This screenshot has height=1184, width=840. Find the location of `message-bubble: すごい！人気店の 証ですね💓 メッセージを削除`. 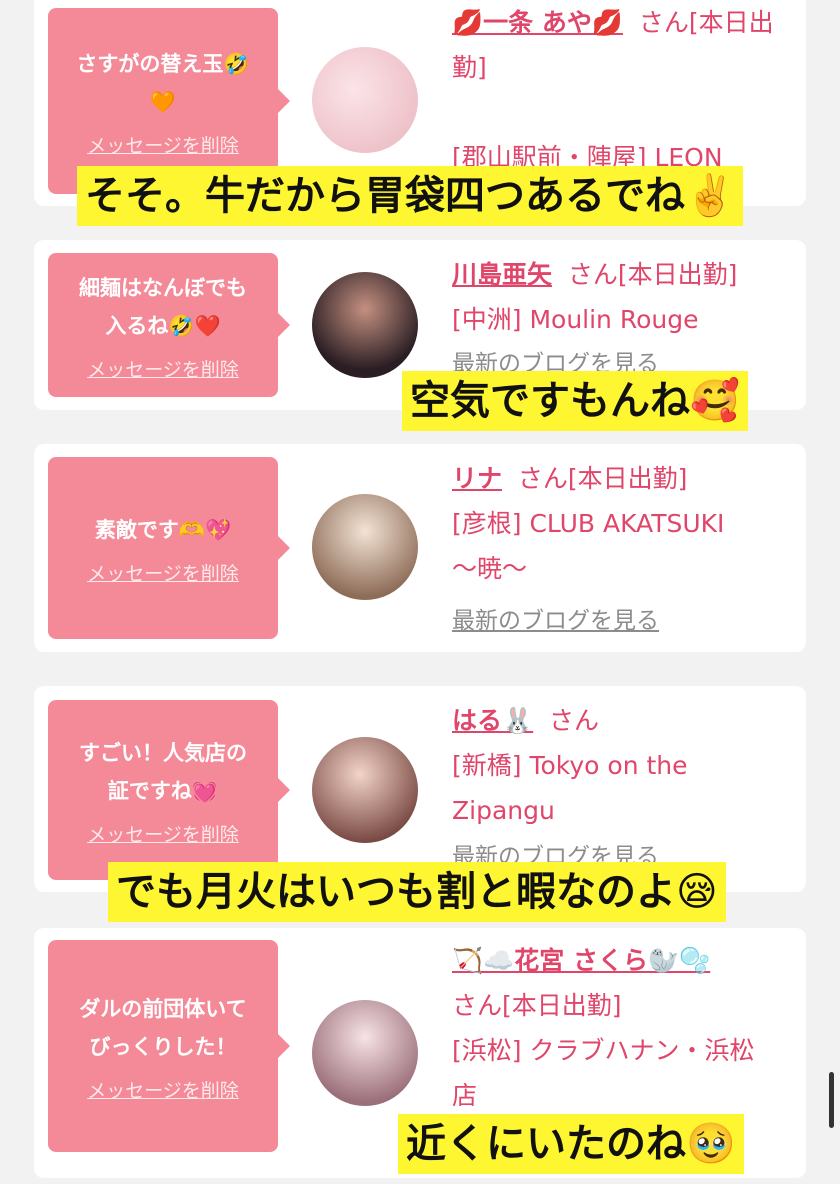

message-bubble: すごい！人気店の 証ですね💓 メッセージを削除 is located at coordinates (169, 790).